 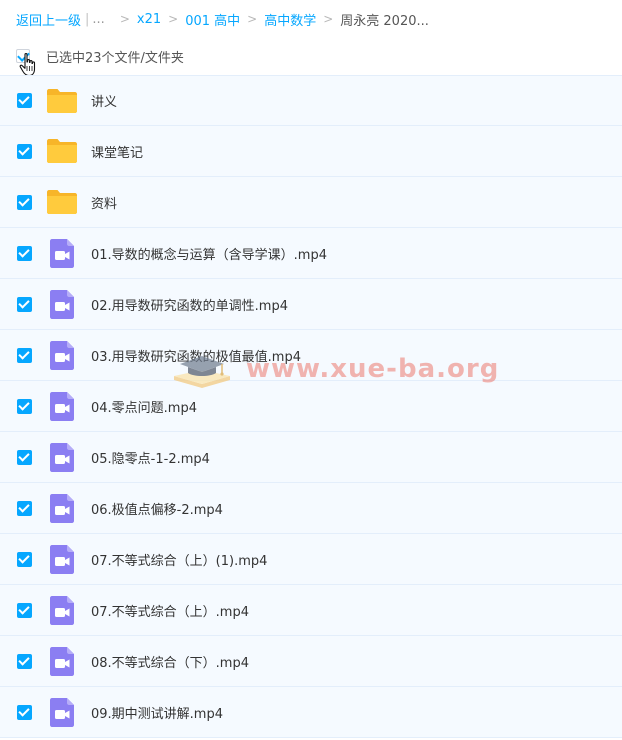 I want to click on file-row: 04.零点问题.mp4, so click(x=311, y=406).